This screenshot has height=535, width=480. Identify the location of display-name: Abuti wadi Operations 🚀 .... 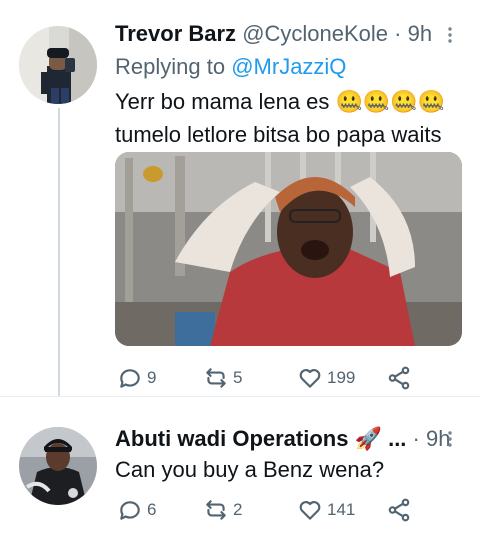
(260, 438).